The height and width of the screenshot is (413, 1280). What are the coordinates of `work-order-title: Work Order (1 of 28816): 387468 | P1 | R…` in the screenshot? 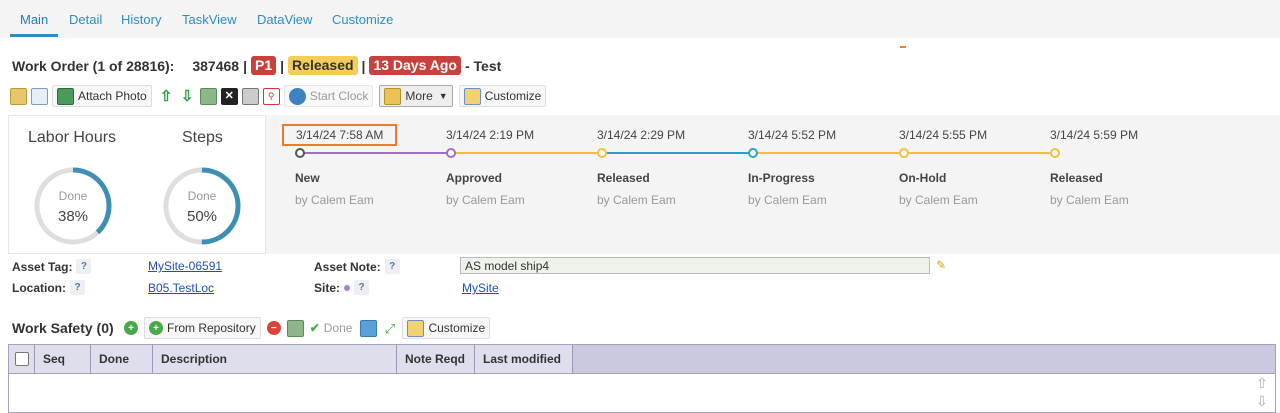 It's located at (256, 65).